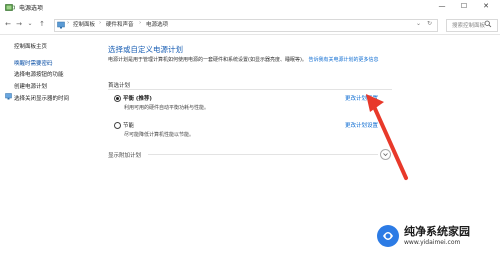 The image size is (500, 257). I want to click on maximize-button: ☐, so click(464, 6).